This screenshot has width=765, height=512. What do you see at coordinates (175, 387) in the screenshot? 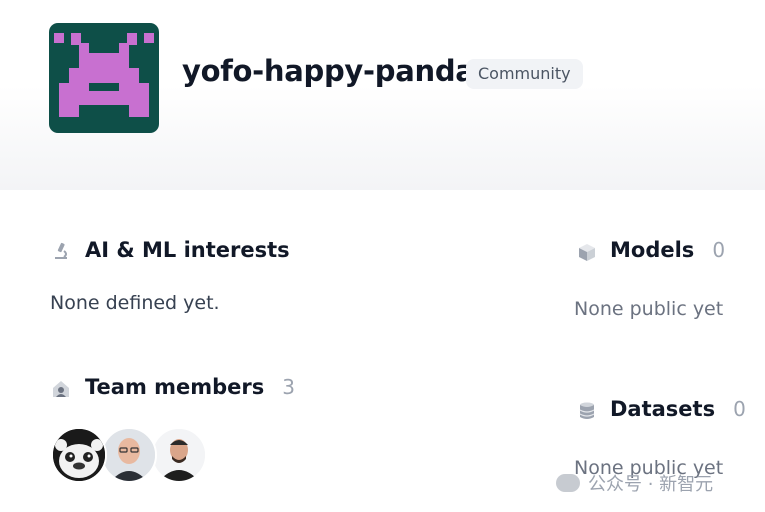
I see `team-title-text: Team members` at bounding box center [175, 387].